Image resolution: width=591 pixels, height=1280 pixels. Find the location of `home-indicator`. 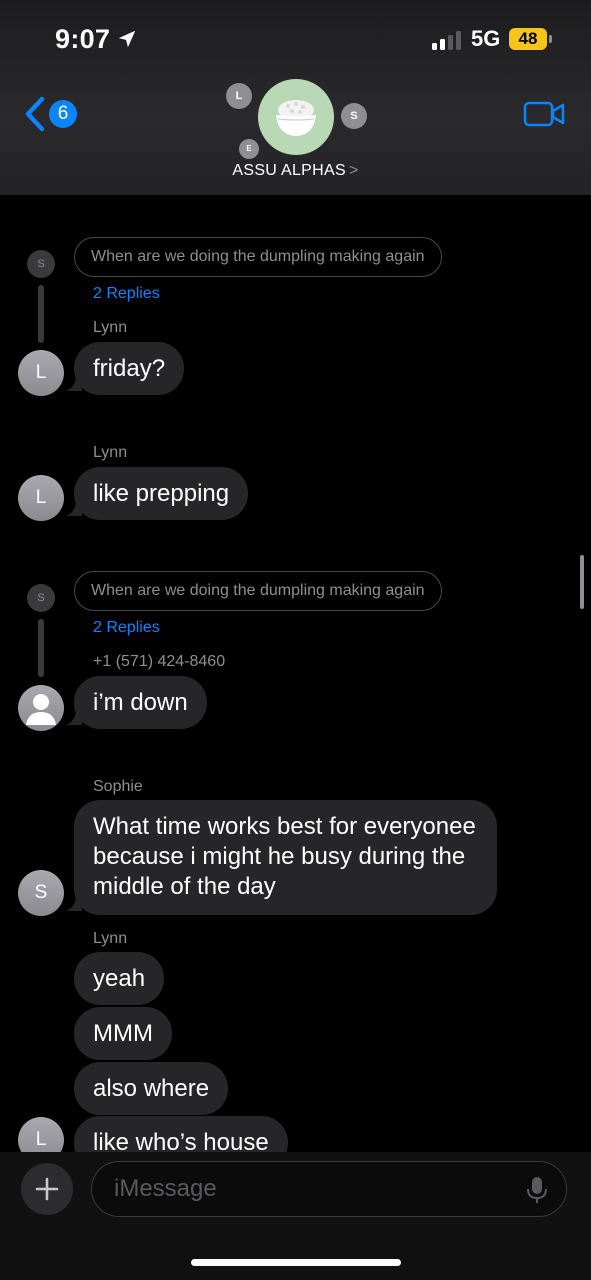

home-indicator is located at coordinates (296, 1262).